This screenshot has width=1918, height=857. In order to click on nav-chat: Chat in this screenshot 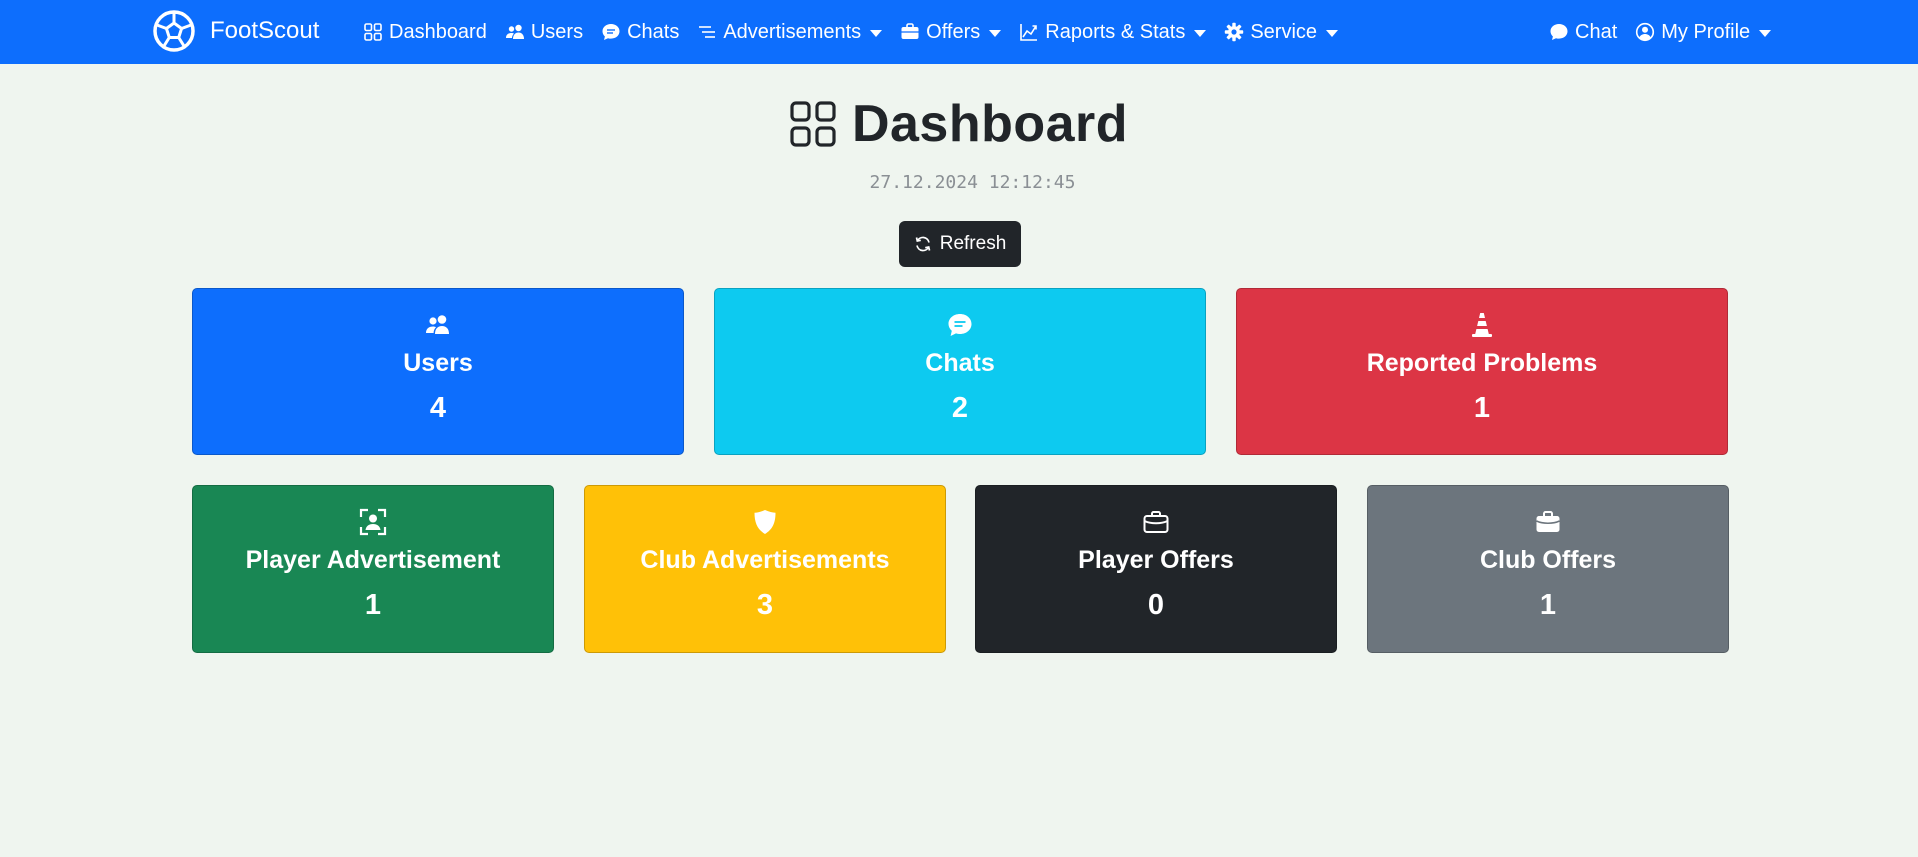, I will do `click(1583, 32)`.